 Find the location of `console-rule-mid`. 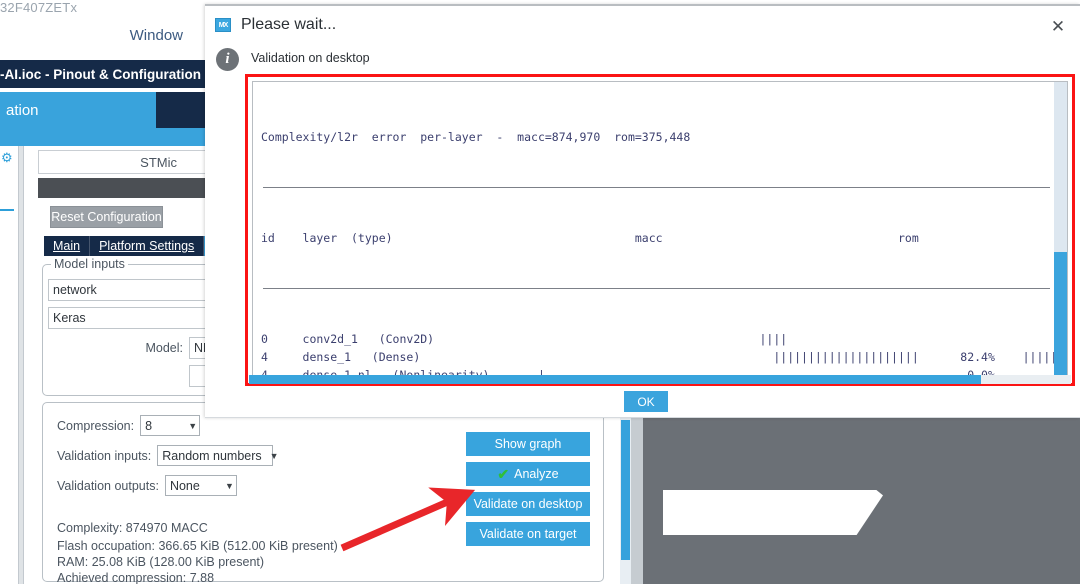

console-rule-mid is located at coordinates (656, 288).